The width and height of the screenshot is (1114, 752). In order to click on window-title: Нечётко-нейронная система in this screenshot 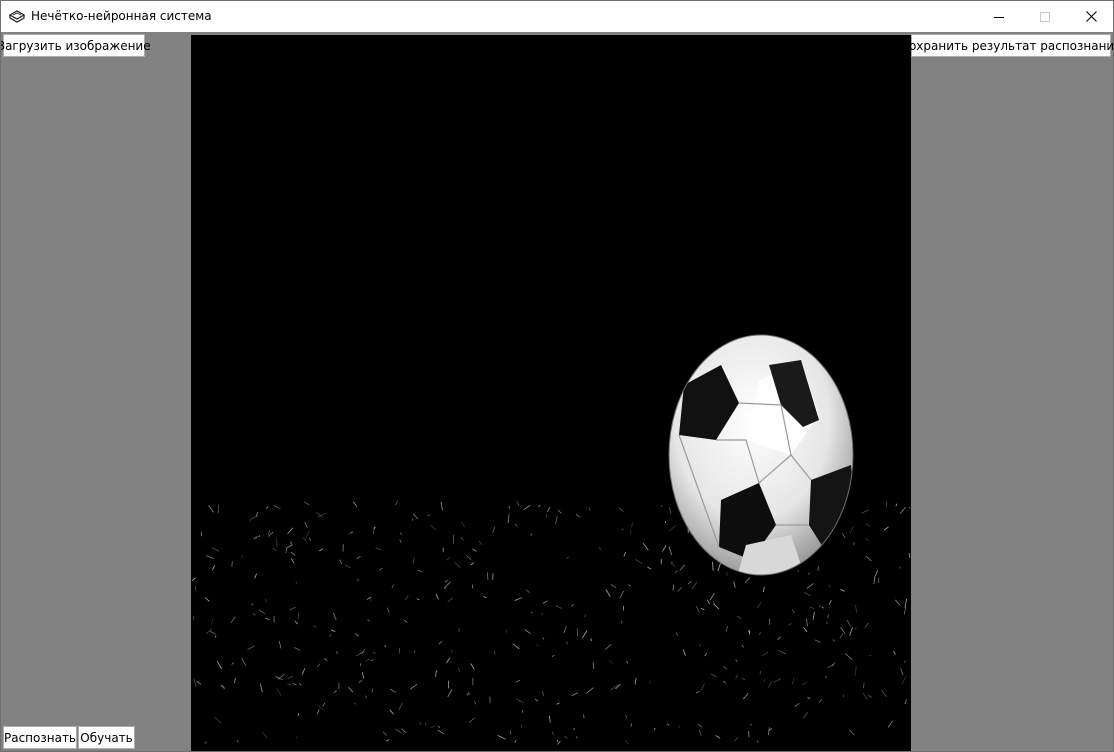, I will do `click(121, 16)`.